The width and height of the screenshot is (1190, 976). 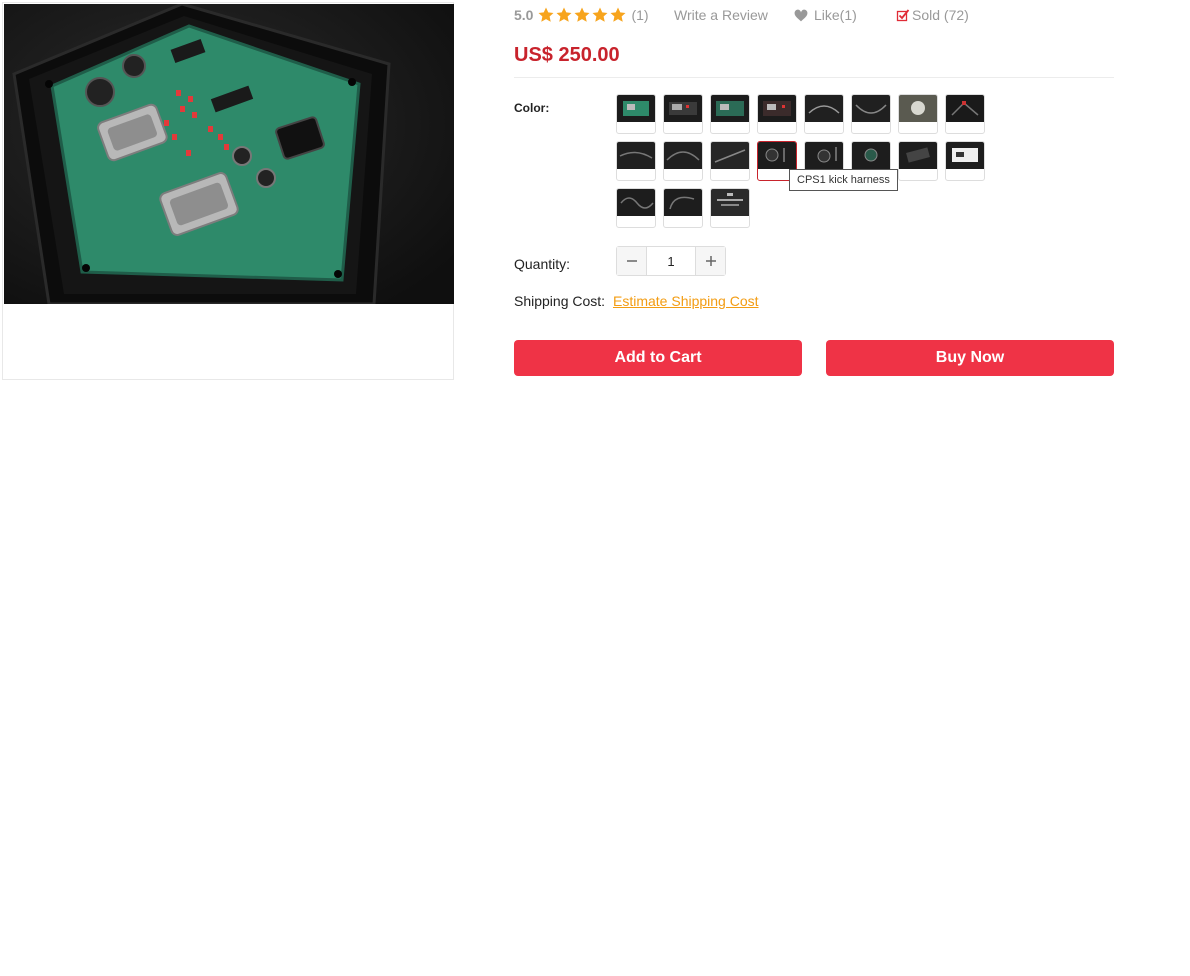 I want to click on buy-now-button: Buy Now, so click(x=970, y=358).